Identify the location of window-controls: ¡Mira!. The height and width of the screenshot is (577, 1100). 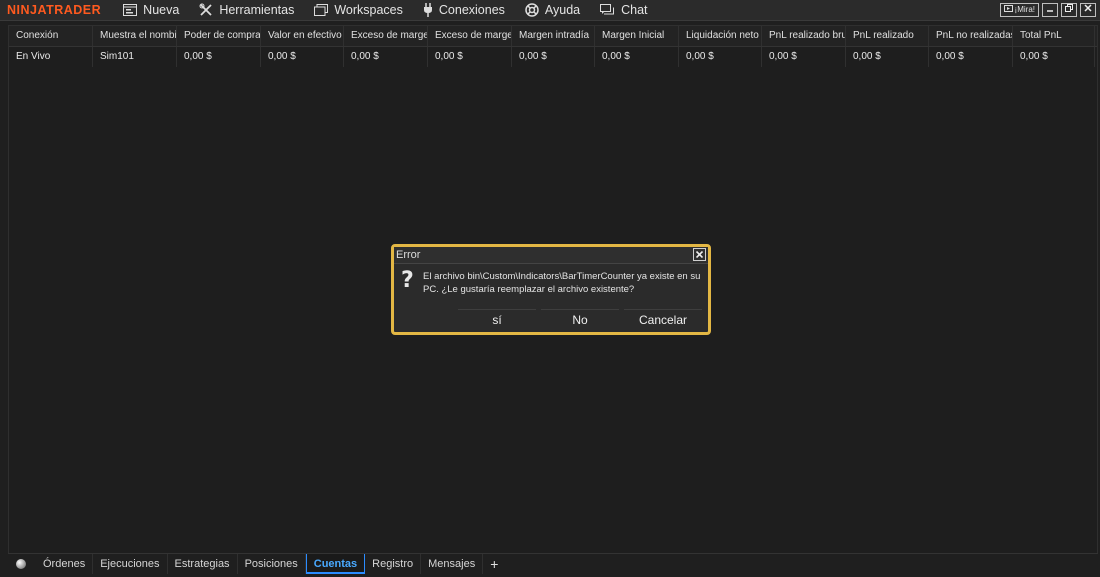
(1047, 10).